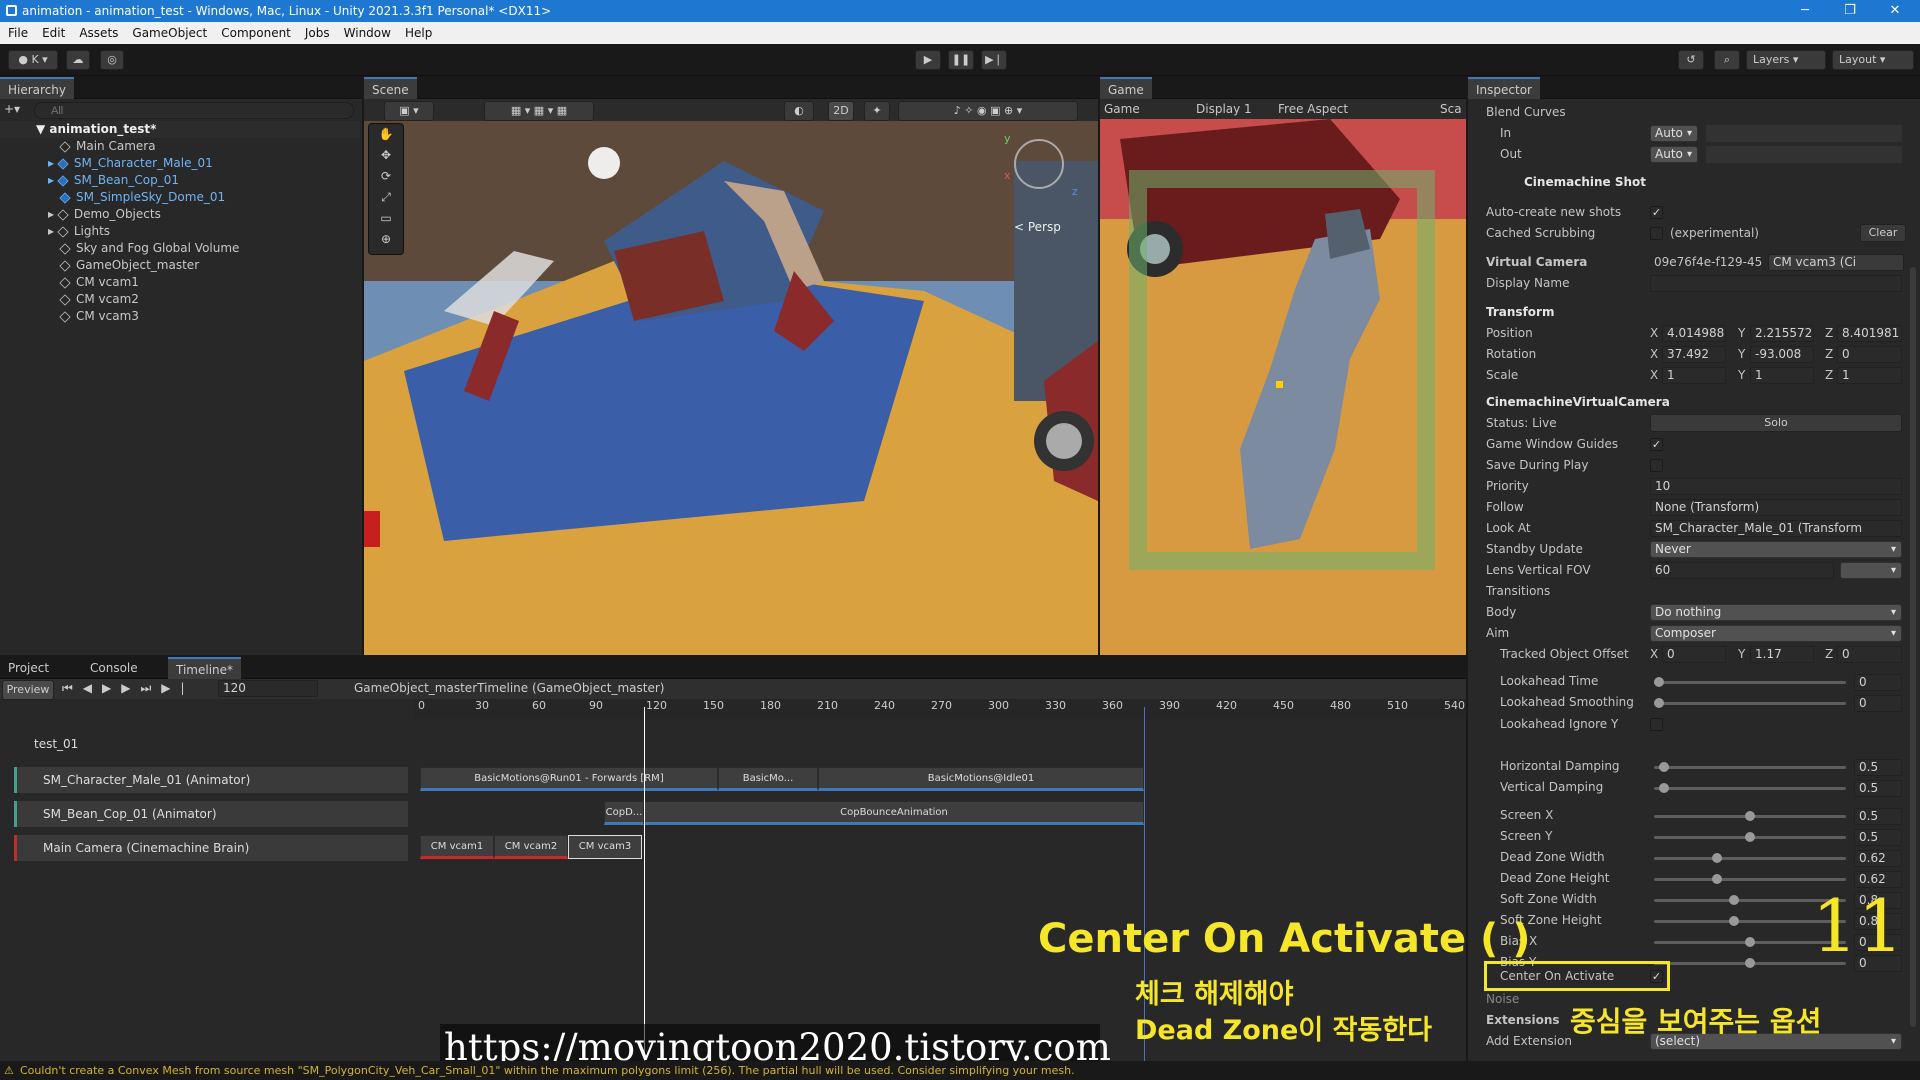  I want to click on menu-help: Help, so click(418, 33).